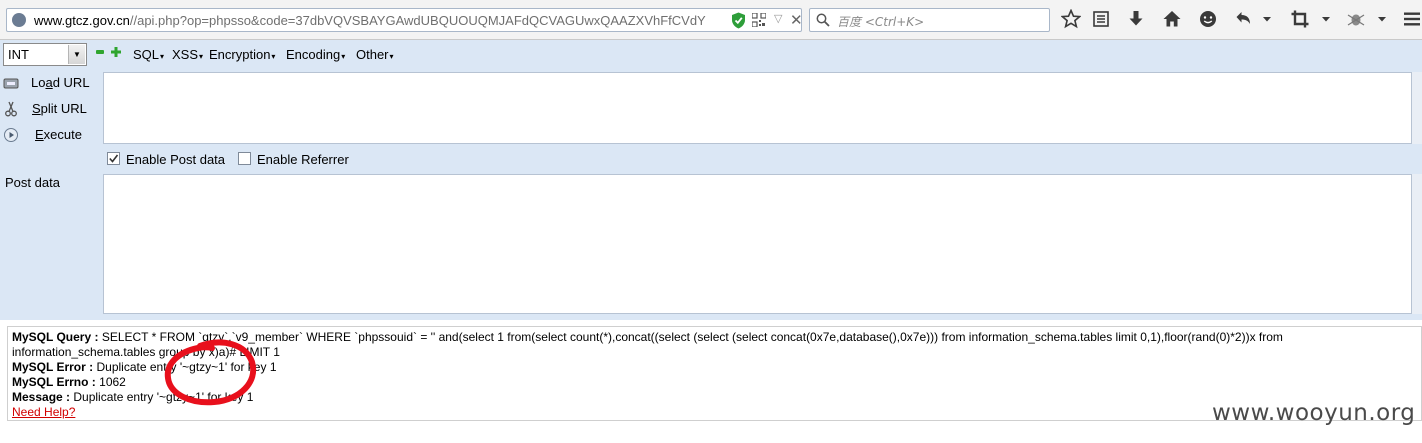 This screenshot has height=443, width=1422. Describe the element at coordinates (55, 337) in the screenshot. I see `query-label: MySQL Query :` at that location.